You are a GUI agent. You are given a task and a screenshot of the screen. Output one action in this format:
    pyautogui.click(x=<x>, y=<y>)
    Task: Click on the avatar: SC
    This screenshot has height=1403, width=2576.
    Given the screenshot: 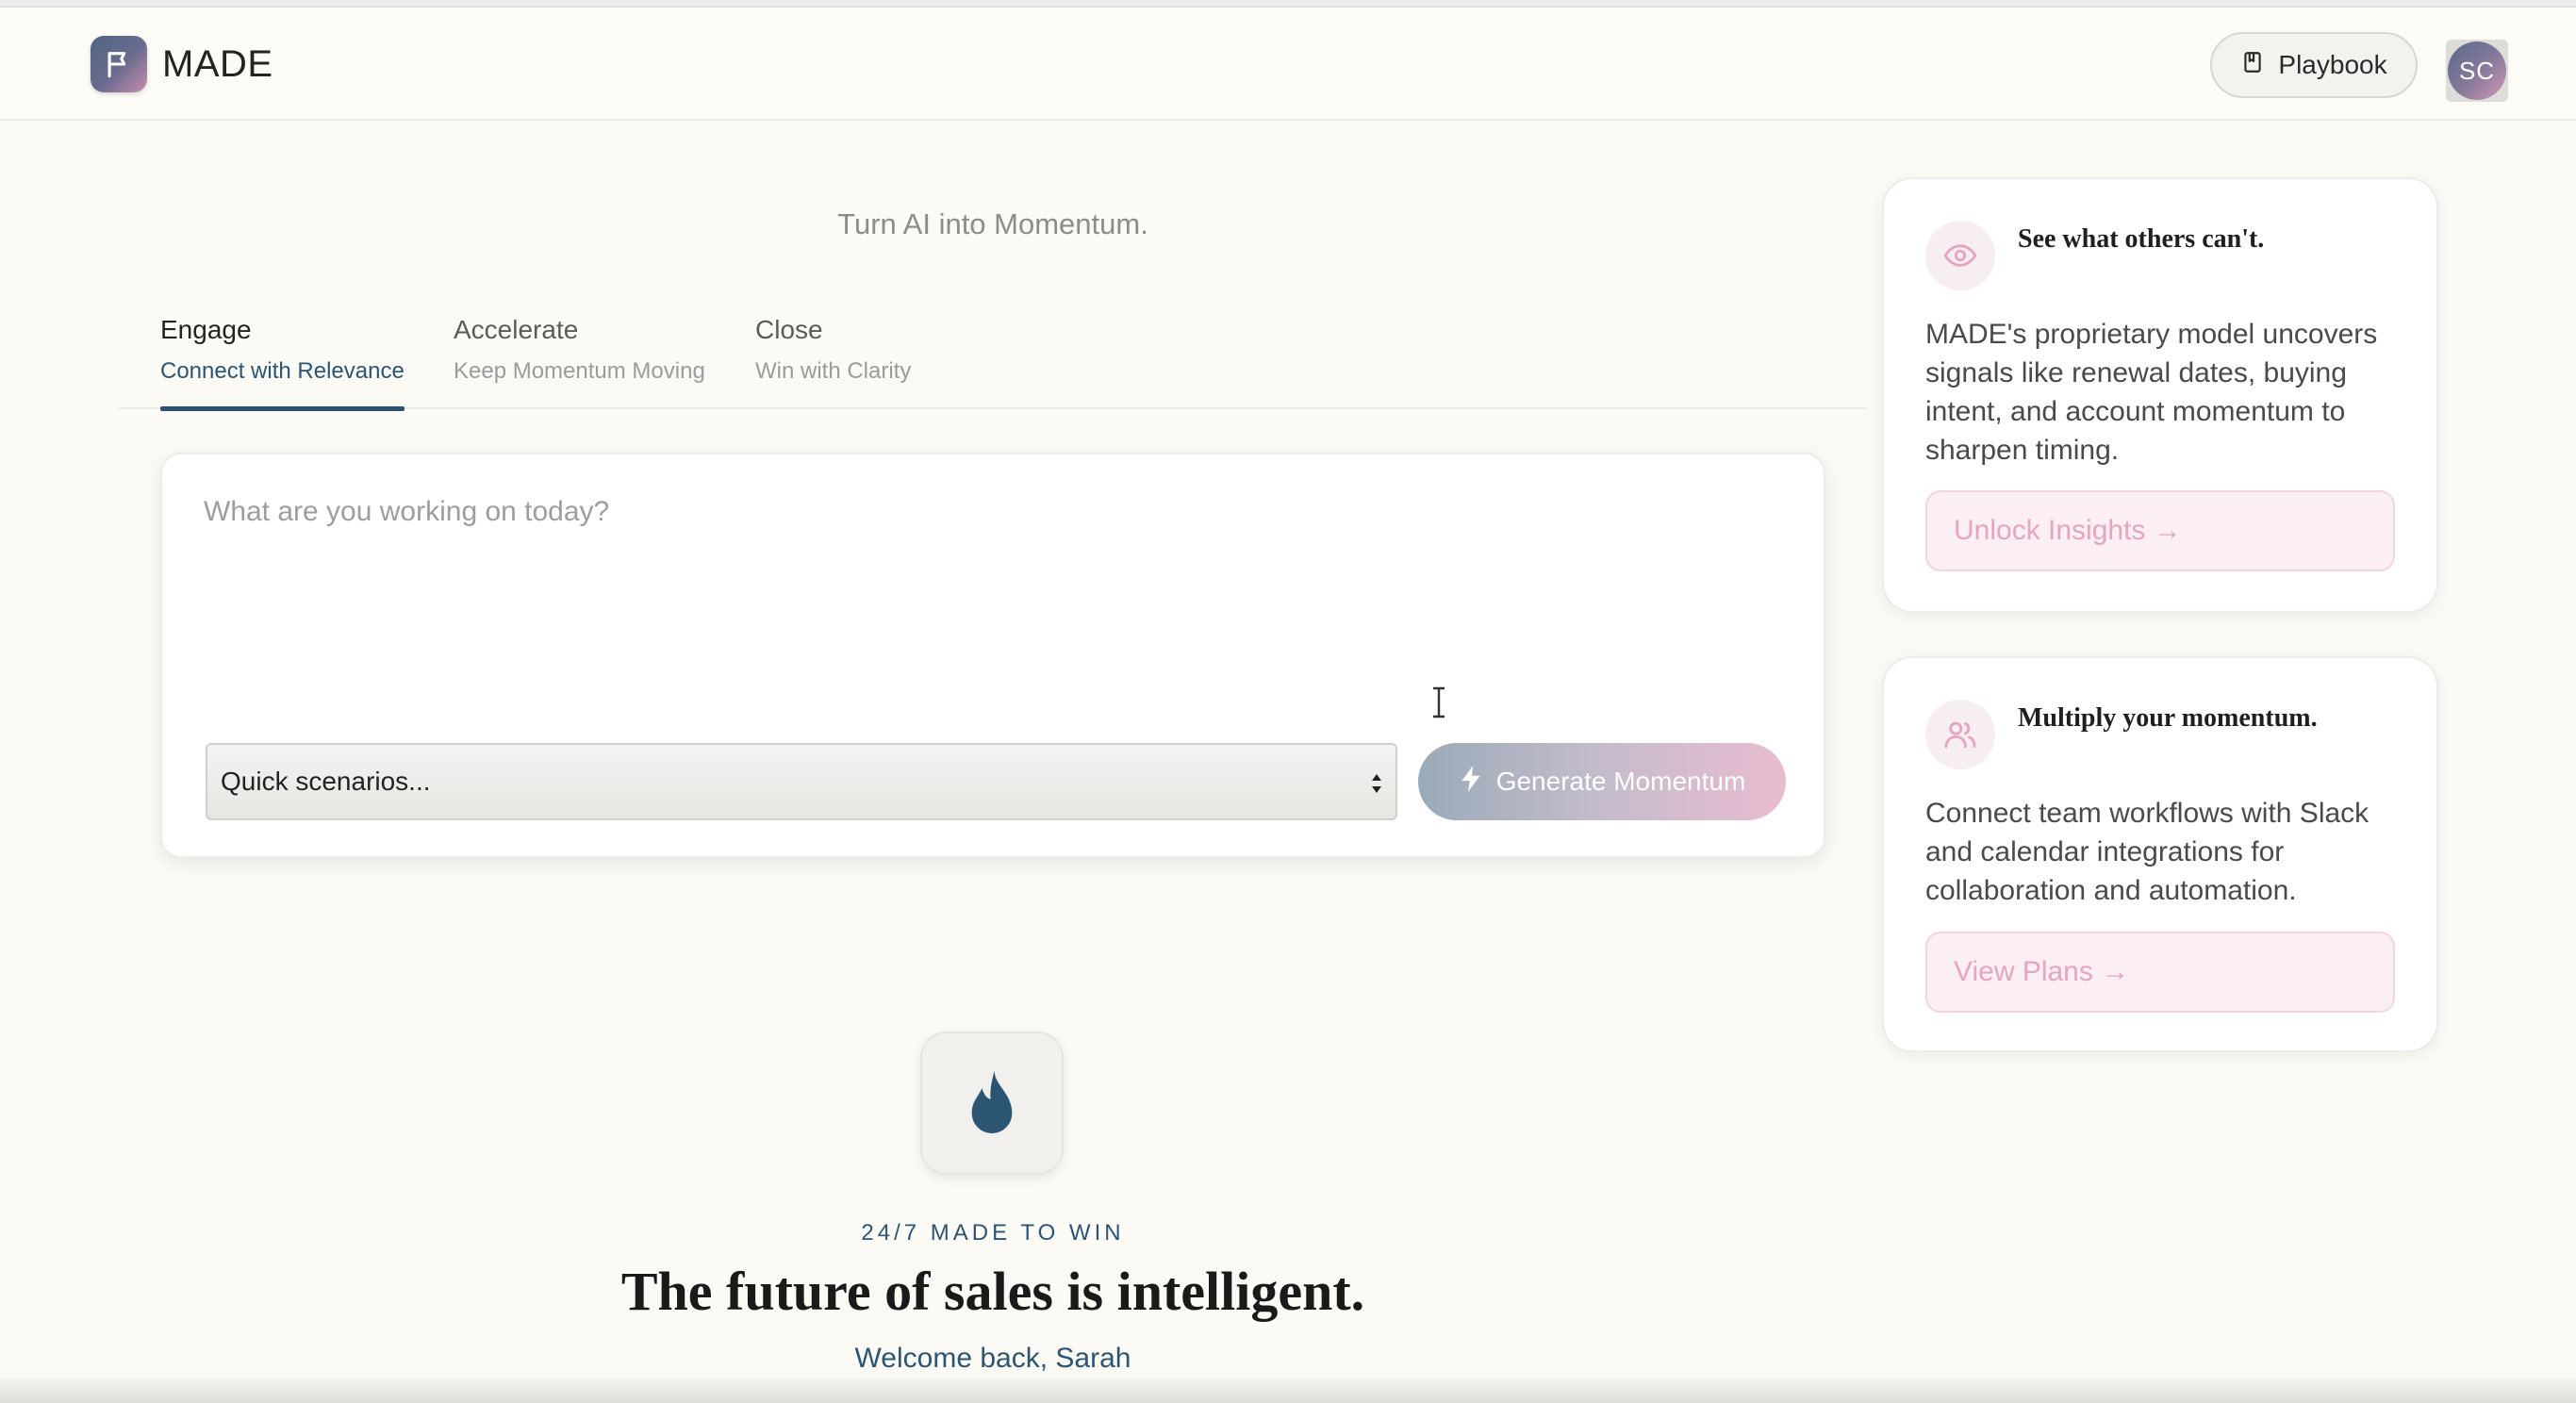 What is the action you would take?
    pyautogui.click(x=2477, y=71)
    